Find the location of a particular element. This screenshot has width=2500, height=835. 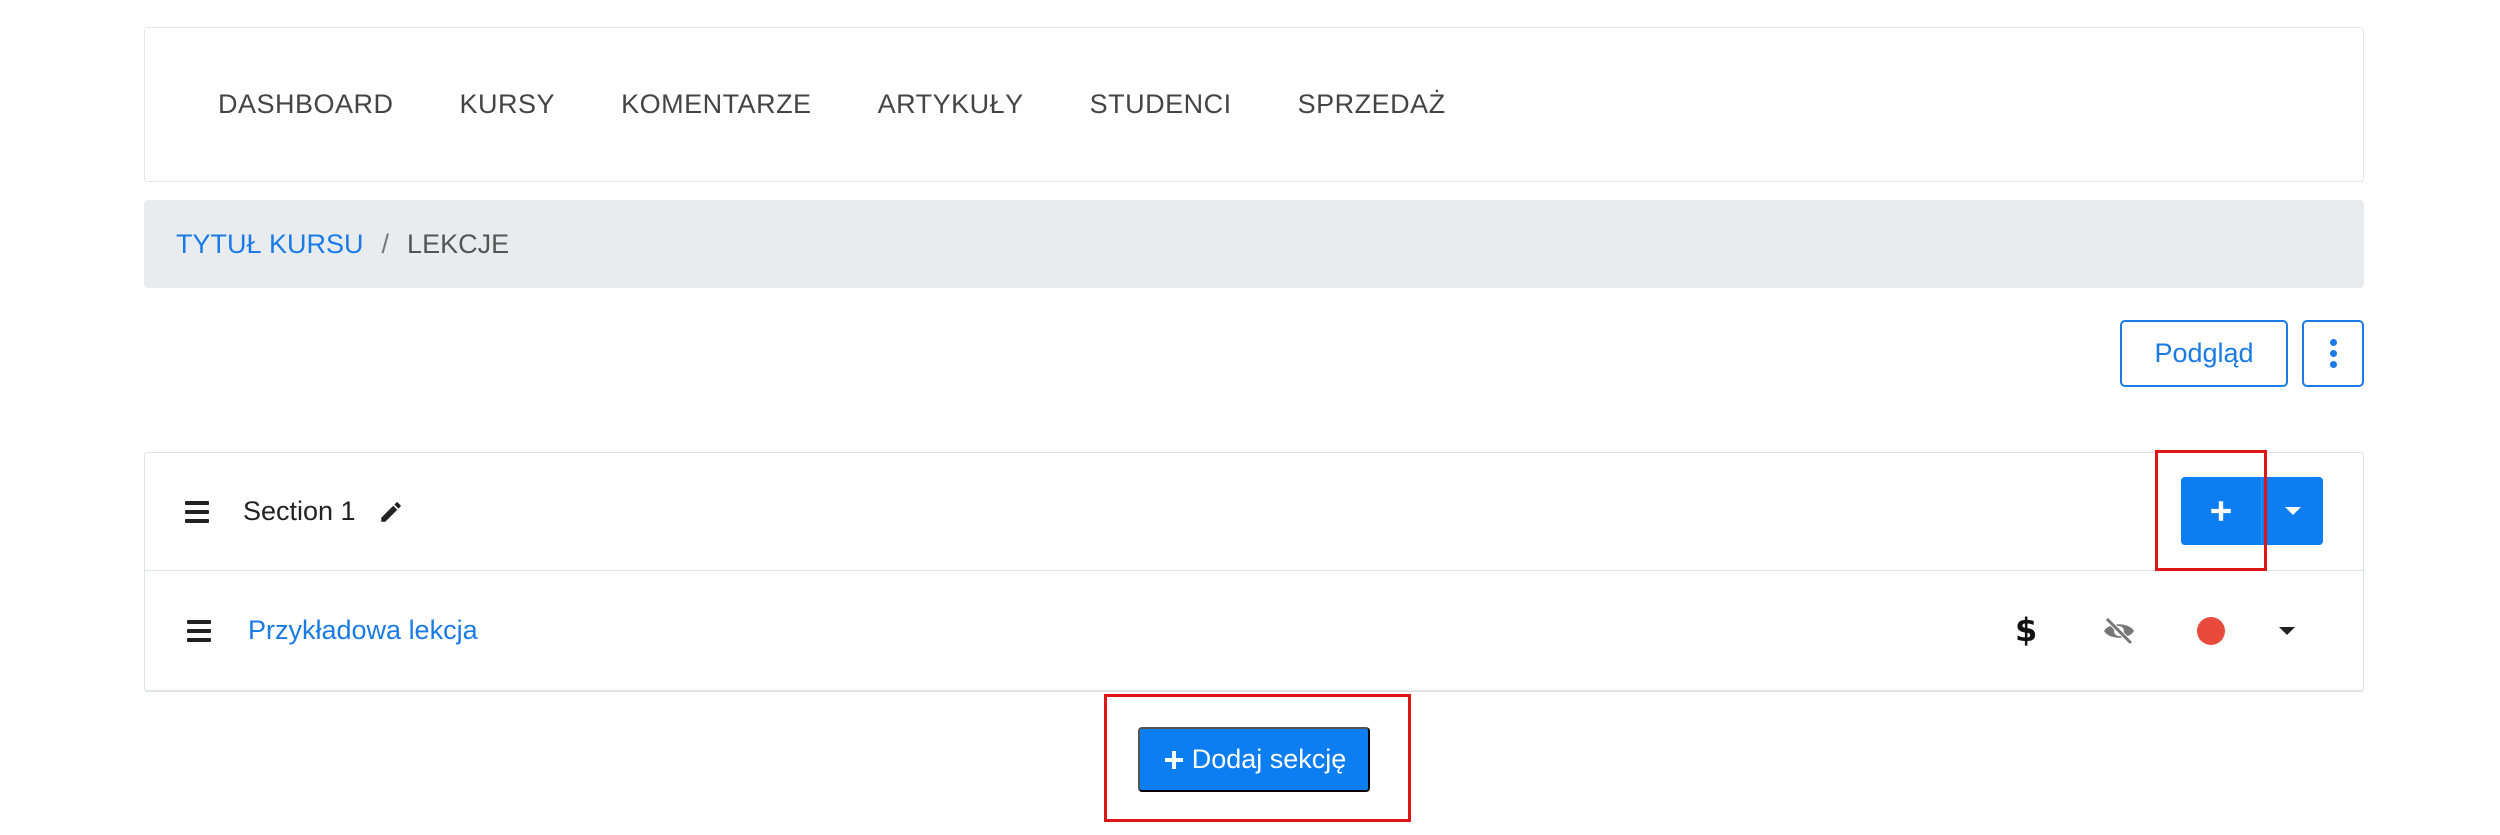

lesson-drag-hamburger-icon is located at coordinates (199, 630).